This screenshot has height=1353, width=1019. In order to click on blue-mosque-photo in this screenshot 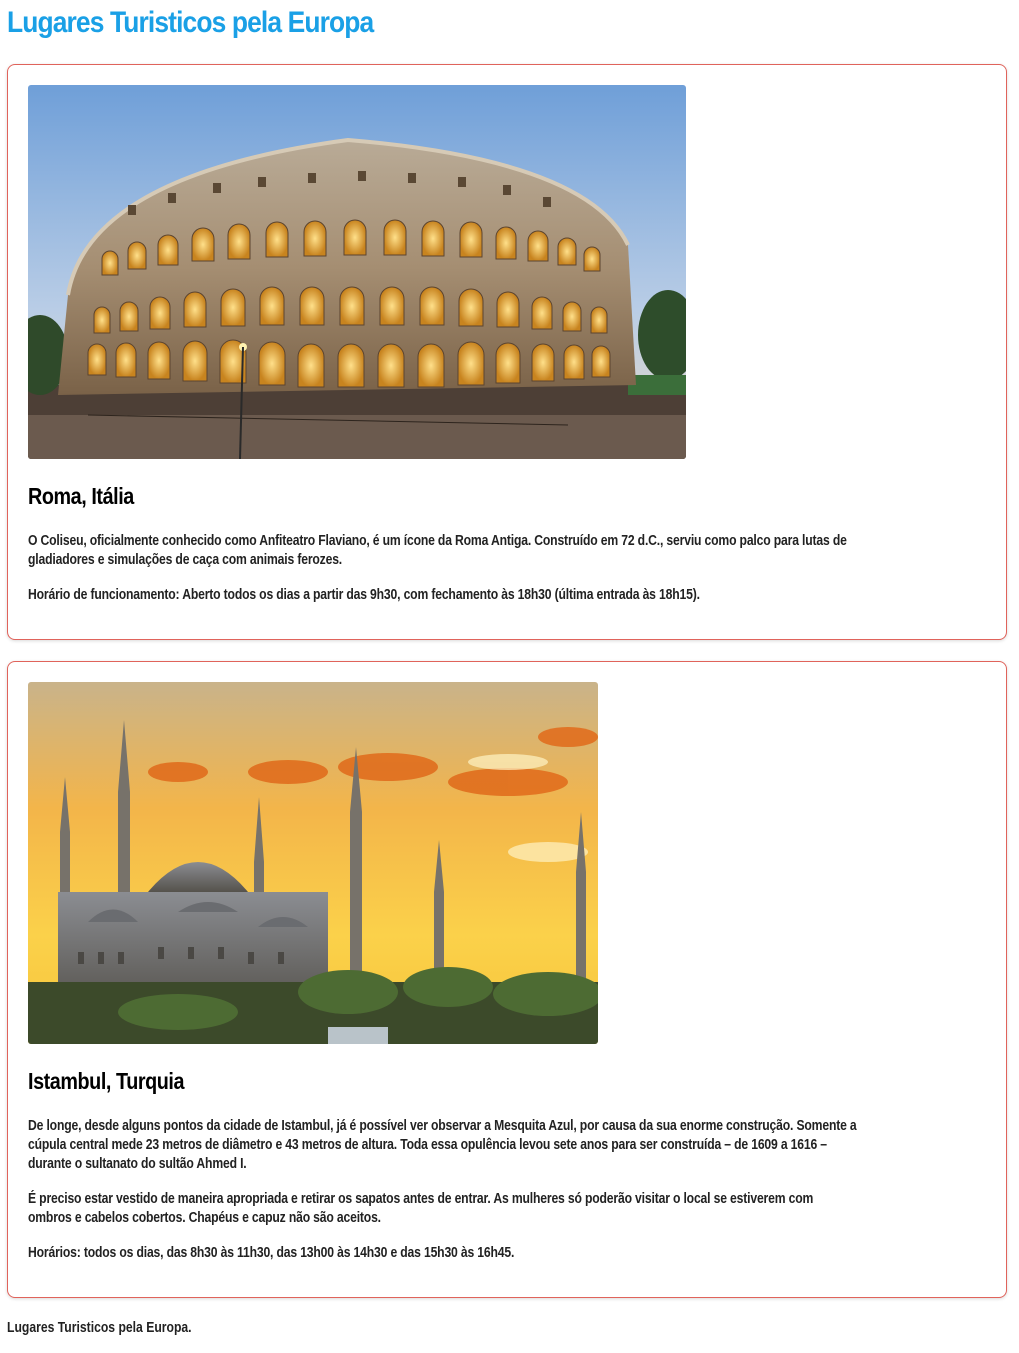, I will do `click(313, 863)`.